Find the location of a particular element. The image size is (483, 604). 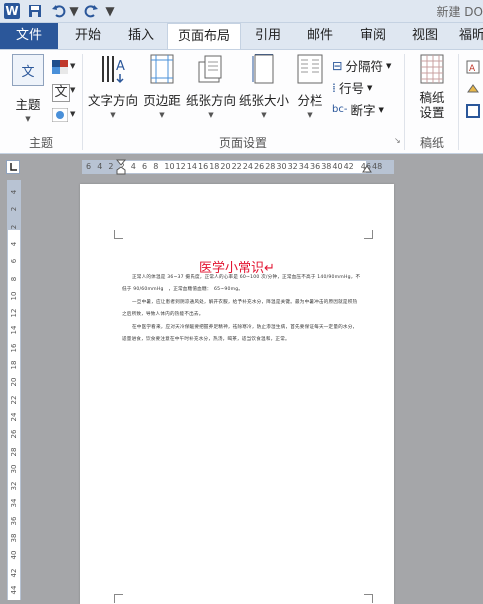

breaks-label: 分隔符 is located at coordinates (364, 66).